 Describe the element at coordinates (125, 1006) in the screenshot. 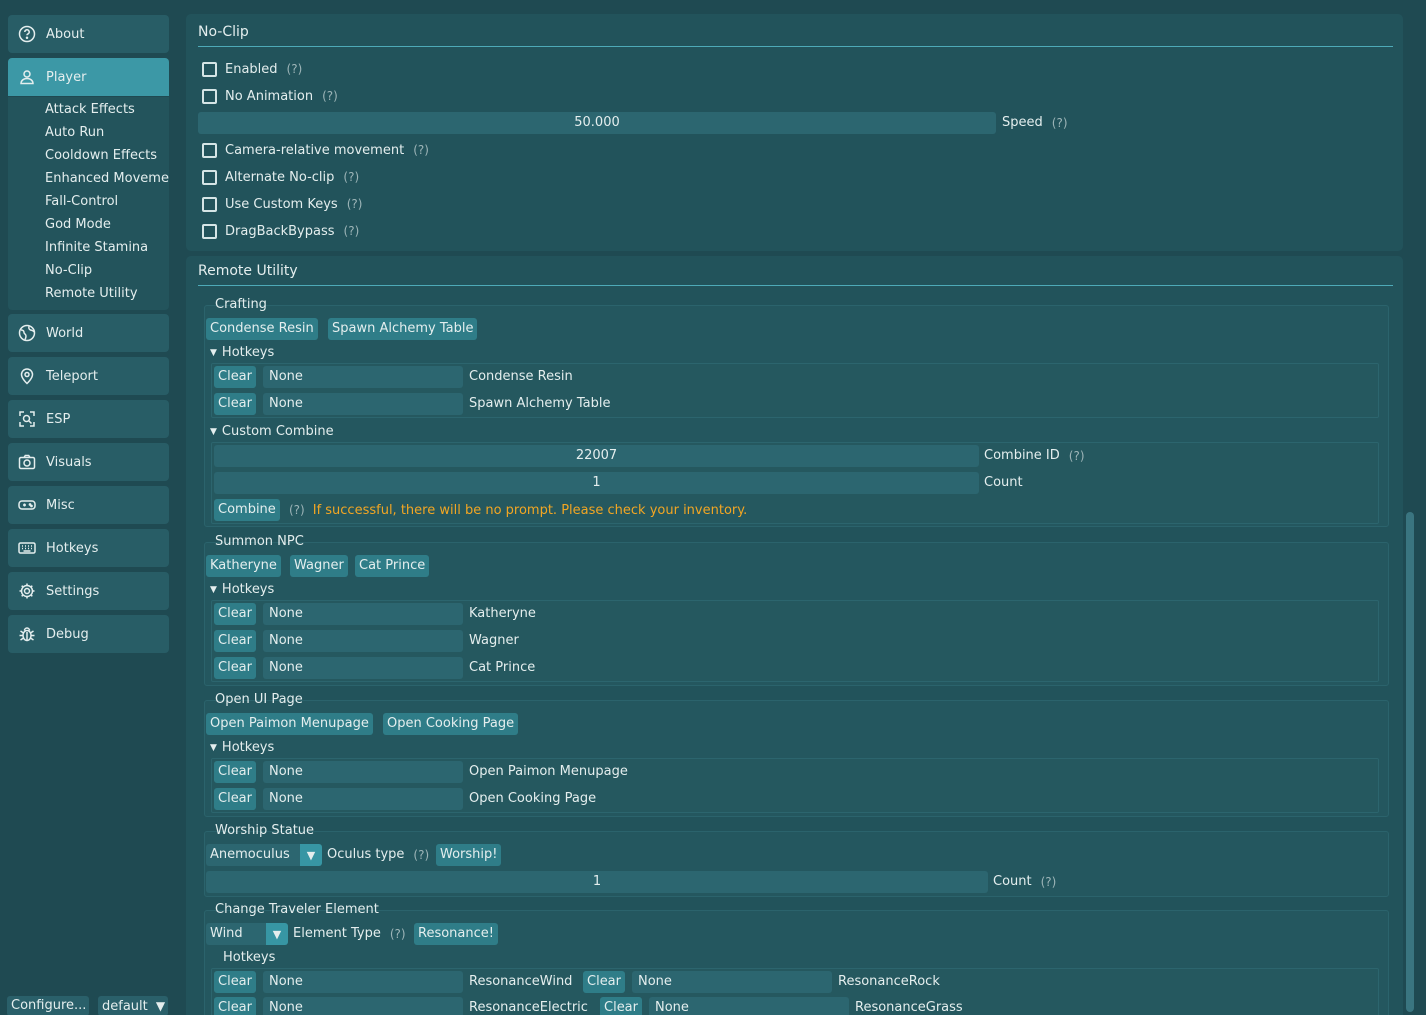

I see `profile-value: default` at that location.